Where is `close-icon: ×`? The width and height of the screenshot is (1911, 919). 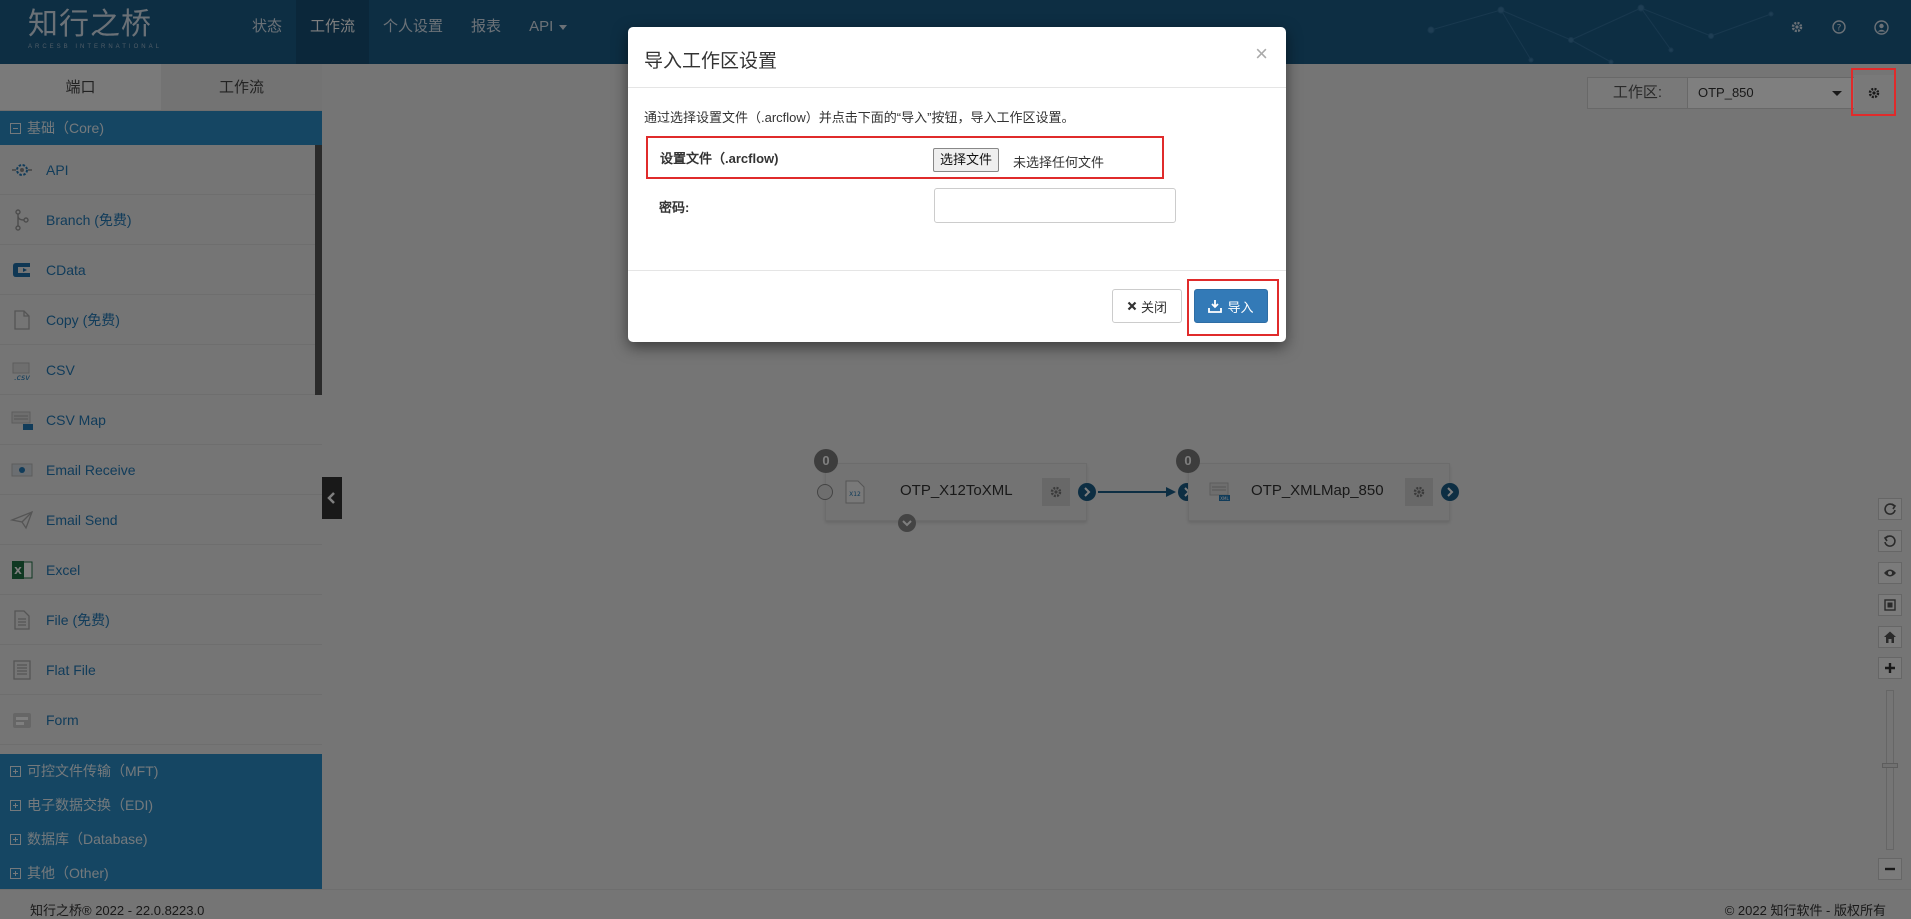 close-icon: × is located at coordinates (1261, 54).